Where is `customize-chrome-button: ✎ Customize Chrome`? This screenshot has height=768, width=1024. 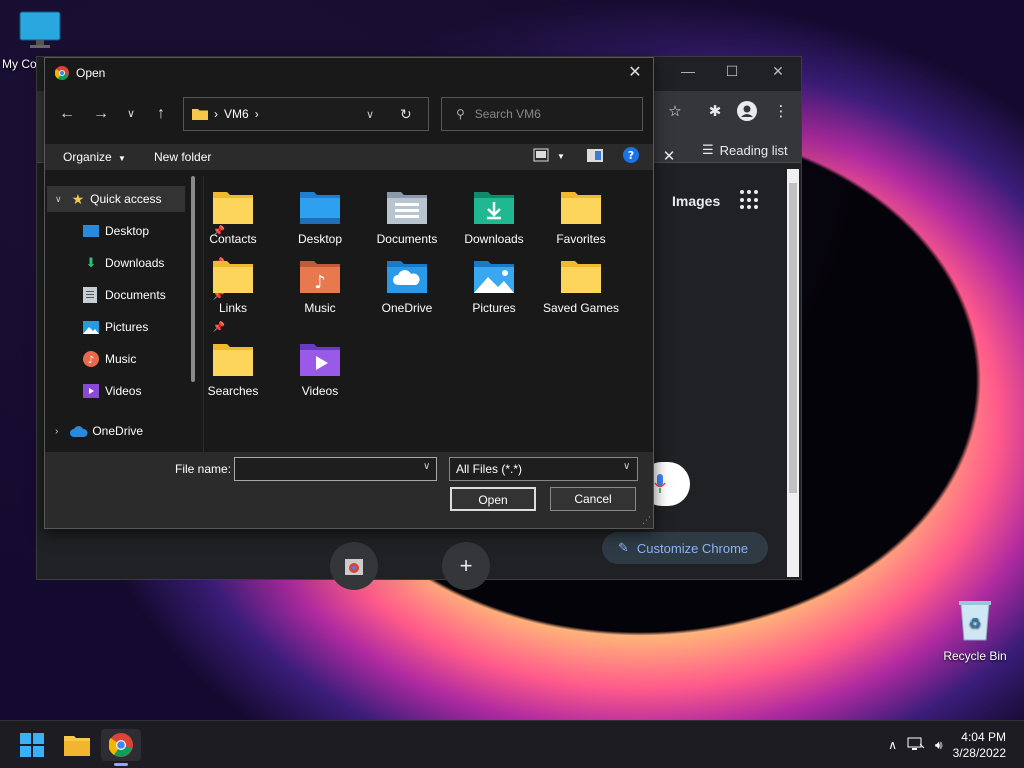
customize-chrome-button: ✎ Customize Chrome is located at coordinates (685, 548).